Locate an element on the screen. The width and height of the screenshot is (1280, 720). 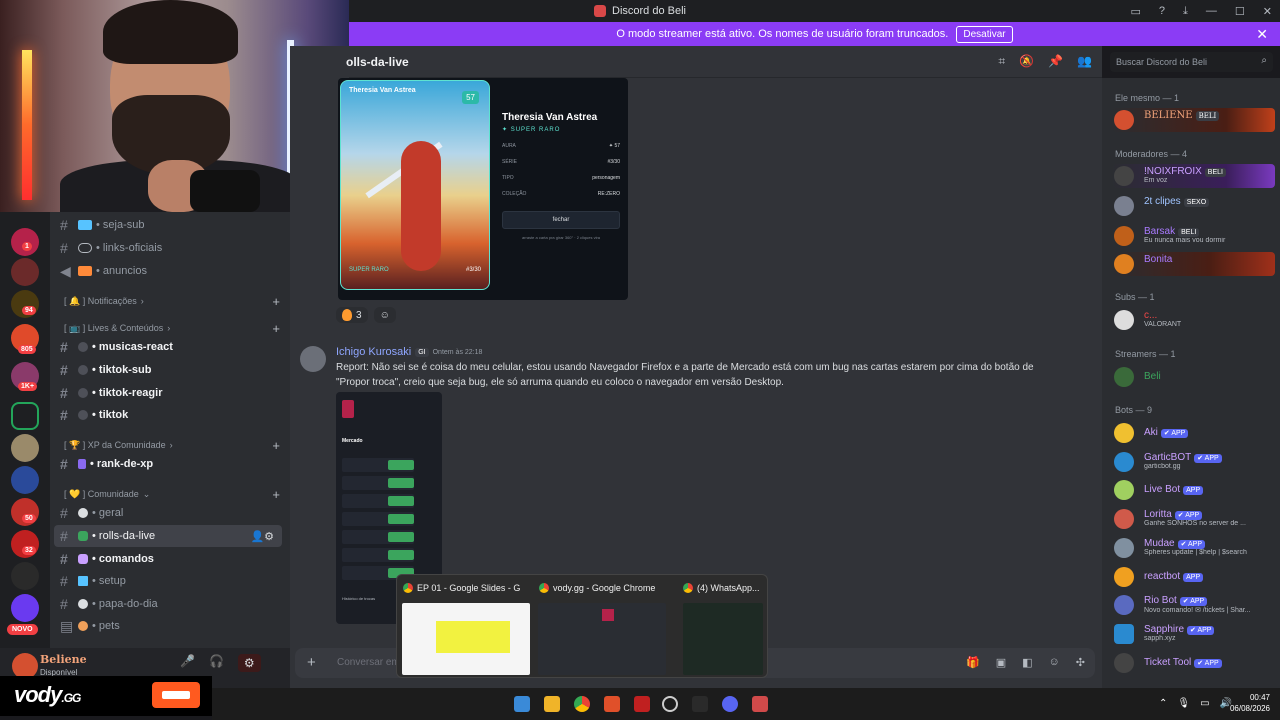
message-author: Ichigo Kurosaki is located at coordinates (373, 352).